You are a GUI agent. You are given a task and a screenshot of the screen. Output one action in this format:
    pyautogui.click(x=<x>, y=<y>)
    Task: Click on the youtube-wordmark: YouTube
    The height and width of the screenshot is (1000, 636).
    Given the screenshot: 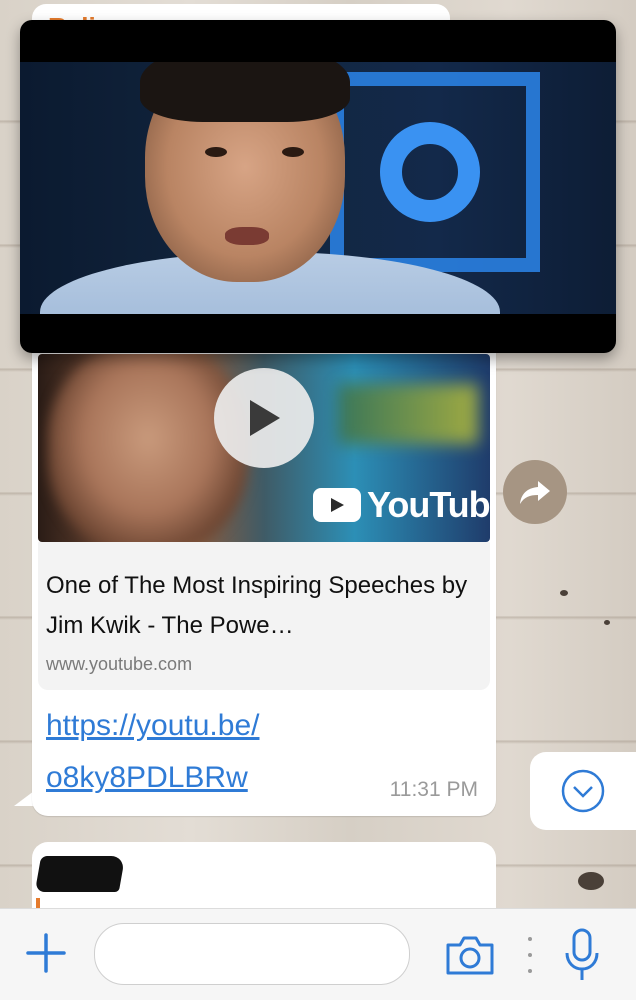 What is the action you would take?
    pyautogui.click(x=428, y=504)
    